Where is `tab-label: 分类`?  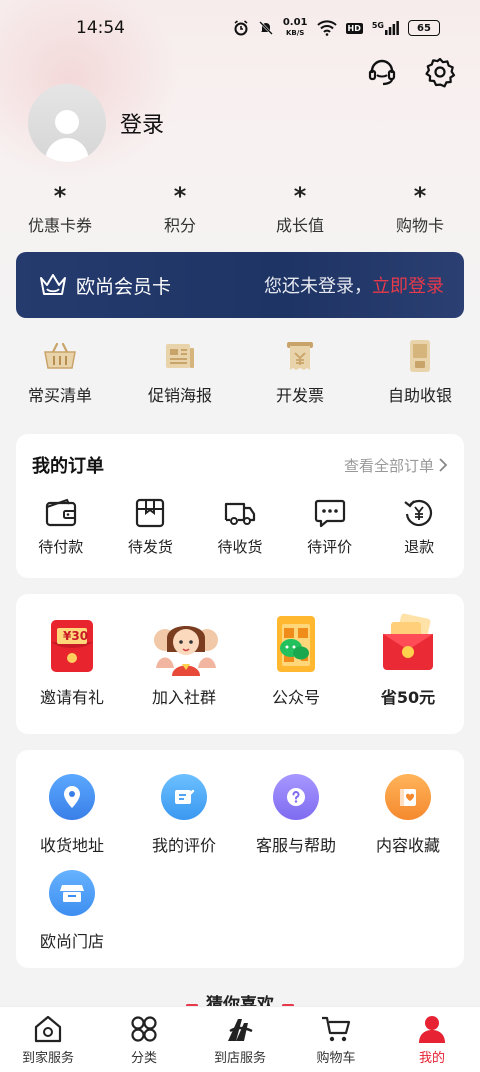
tab-label: 分类 is located at coordinates (143, 1058).